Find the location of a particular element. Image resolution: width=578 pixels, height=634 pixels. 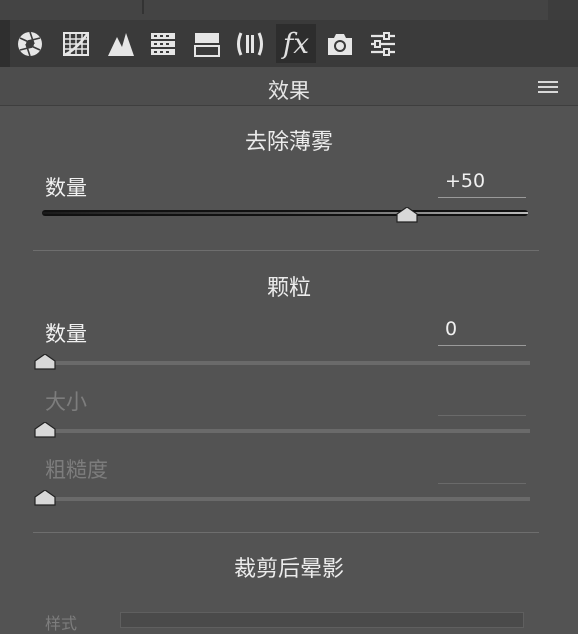

fx-icon: fx is located at coordinates (296, 43).